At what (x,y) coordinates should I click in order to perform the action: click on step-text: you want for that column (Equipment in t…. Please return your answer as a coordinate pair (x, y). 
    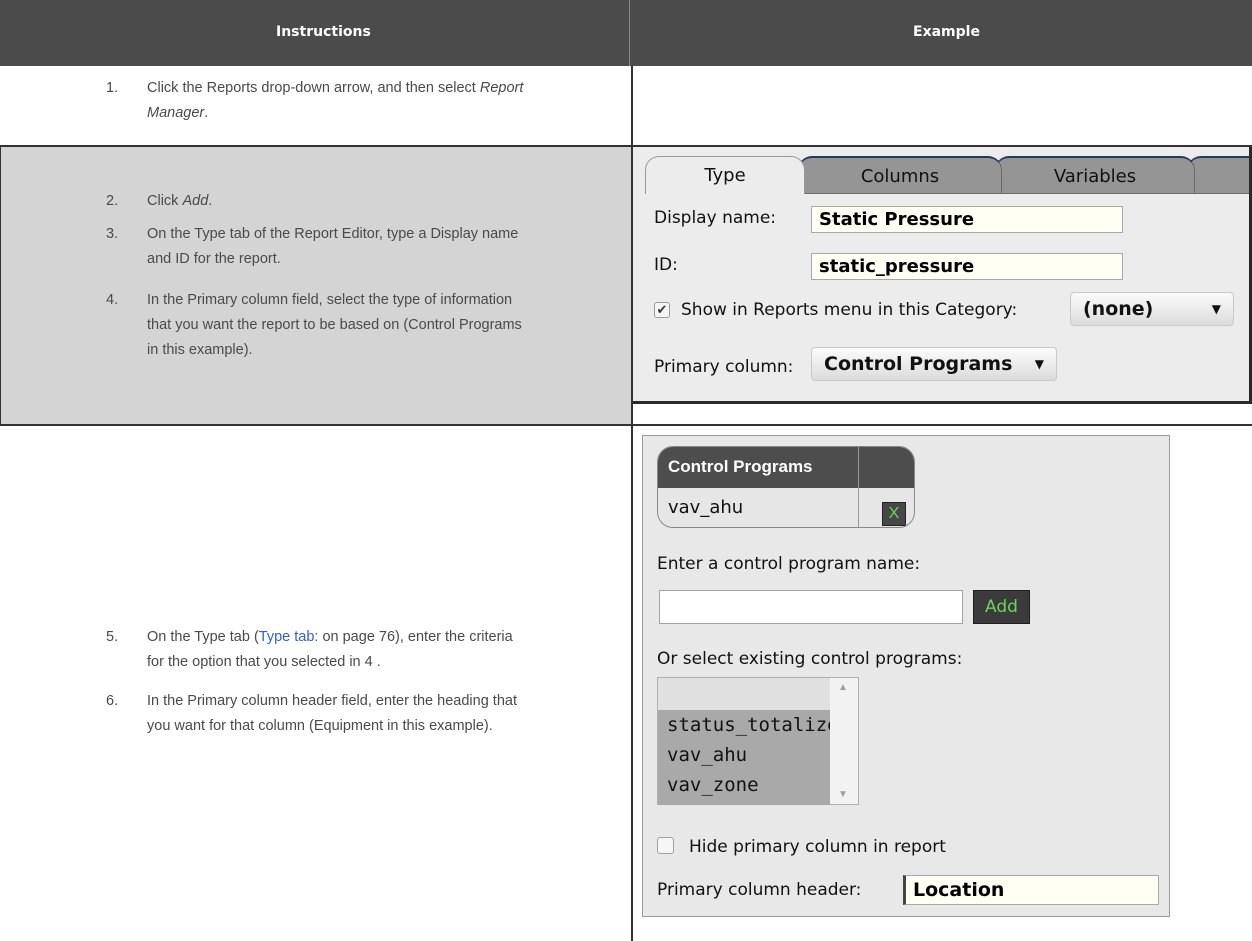
    Looking at the image, I should click on (320, 726).